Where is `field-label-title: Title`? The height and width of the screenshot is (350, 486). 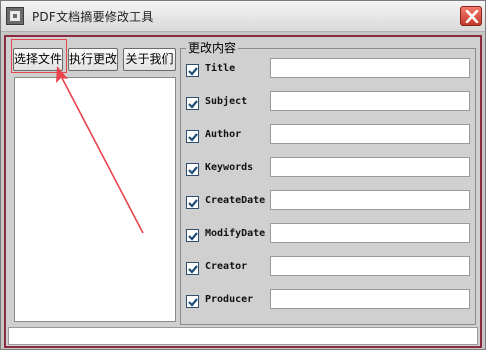 field-label-title: Title is located at coordinates (220, 68).